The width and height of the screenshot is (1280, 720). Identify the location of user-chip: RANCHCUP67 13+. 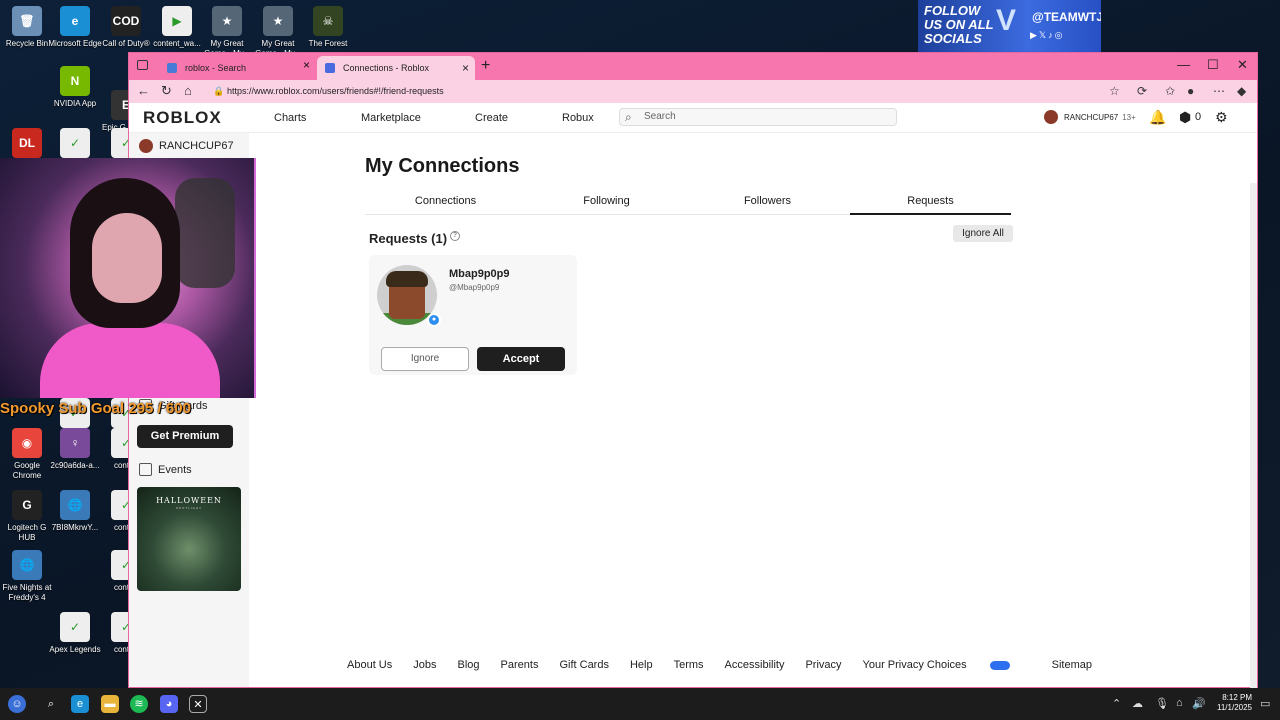
(1090, 117).